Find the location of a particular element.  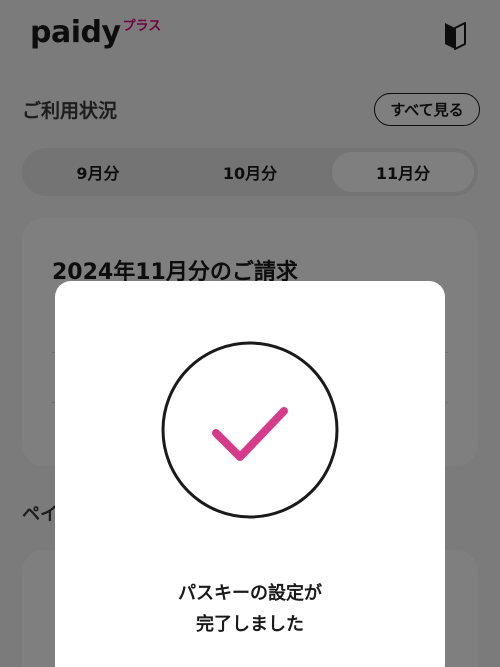

modal-message-line2: 完了しました is located at coordinates (250, 624).